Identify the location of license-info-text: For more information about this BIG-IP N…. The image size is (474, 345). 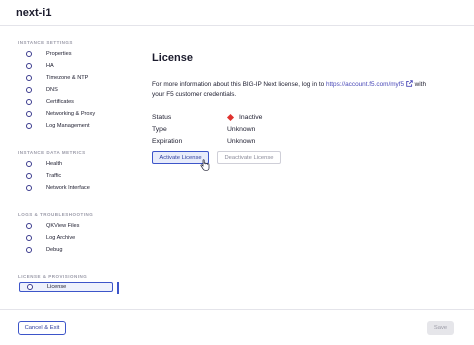
(307, 90).